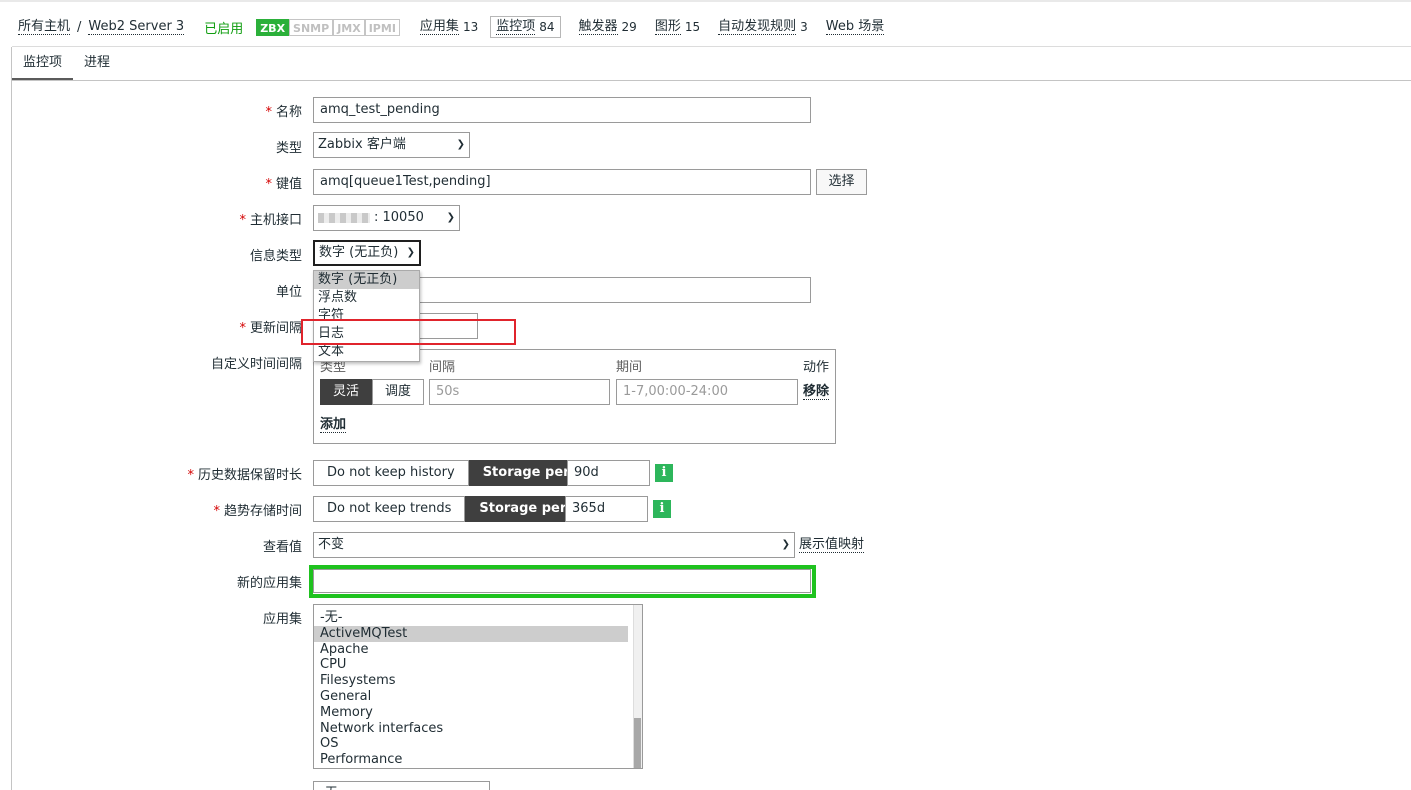 This screenshot has width=1411, height=790. What do you see at coordinates (471, 729) in the screenshot?
I see `list-item: Network interfaces` at bounding box center [471, 729].